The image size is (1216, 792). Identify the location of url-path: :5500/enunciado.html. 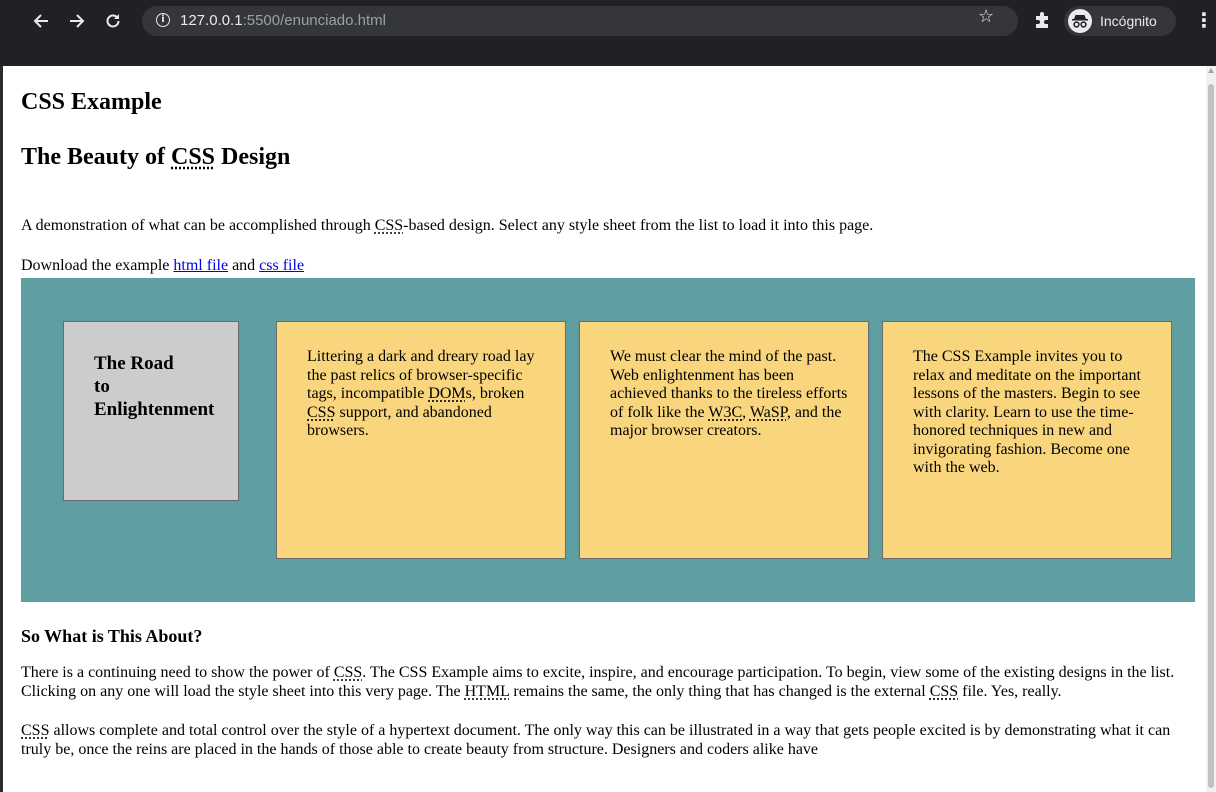
(314, 20).